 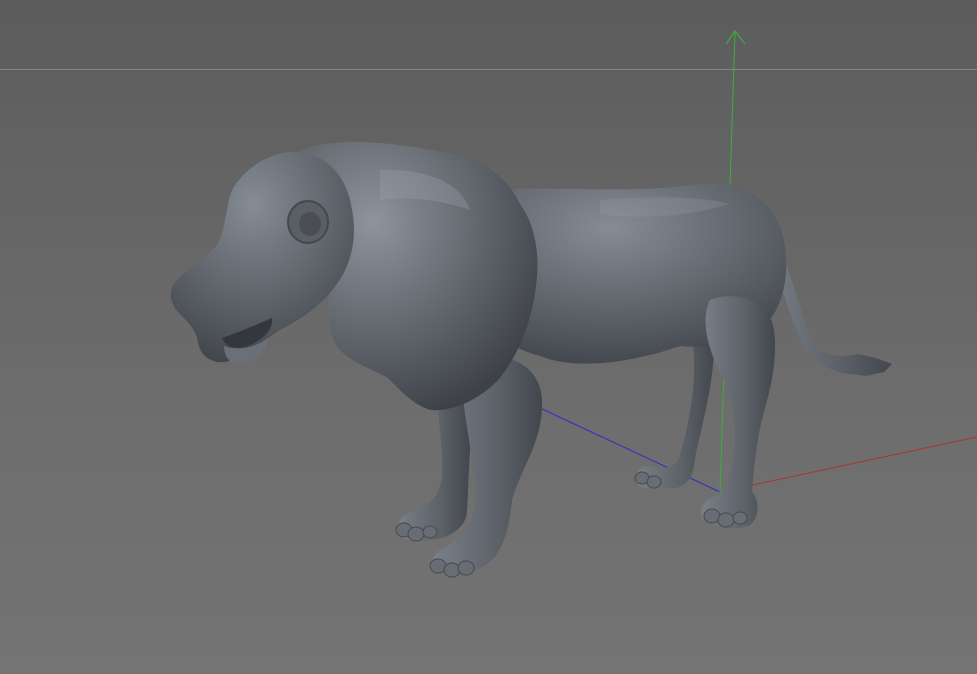 What do you see at coordinates (735, 37) in the screenshot?
I see `y-axis-arrow-icon` at bounding box center [735, 37].